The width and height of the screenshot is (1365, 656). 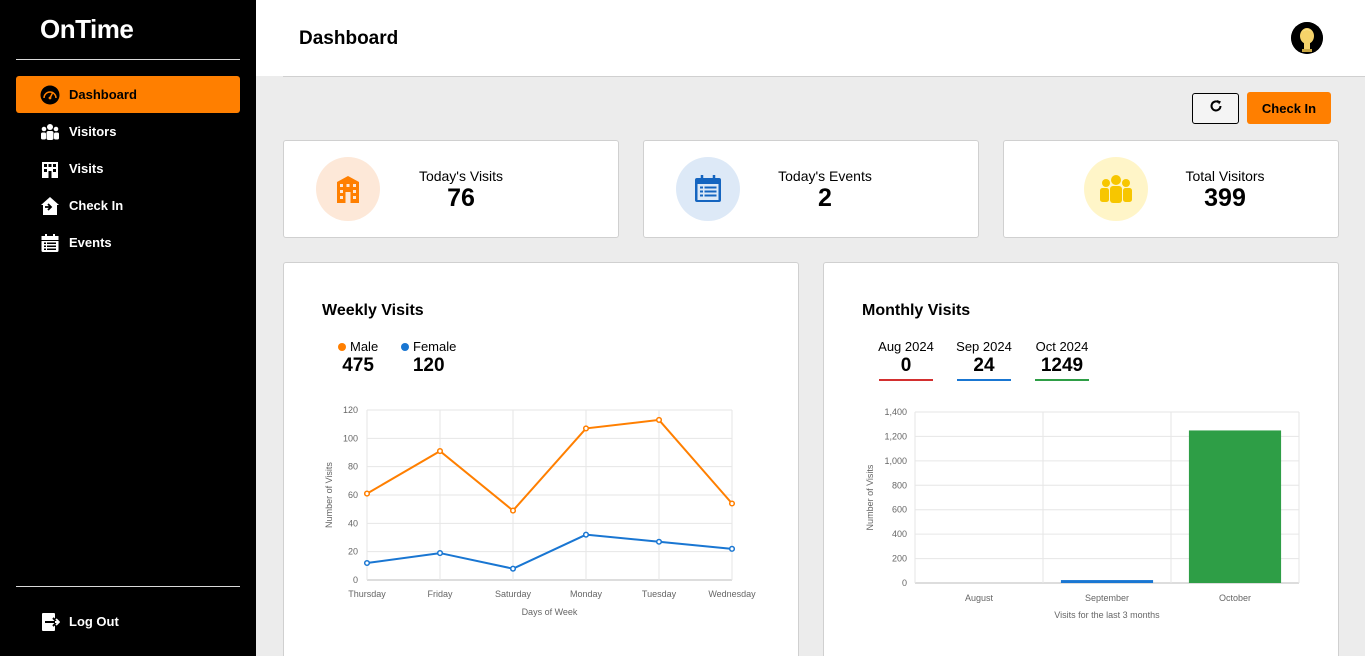 I want to click on x-tick-label: Friday, so click(x=440, y=594).